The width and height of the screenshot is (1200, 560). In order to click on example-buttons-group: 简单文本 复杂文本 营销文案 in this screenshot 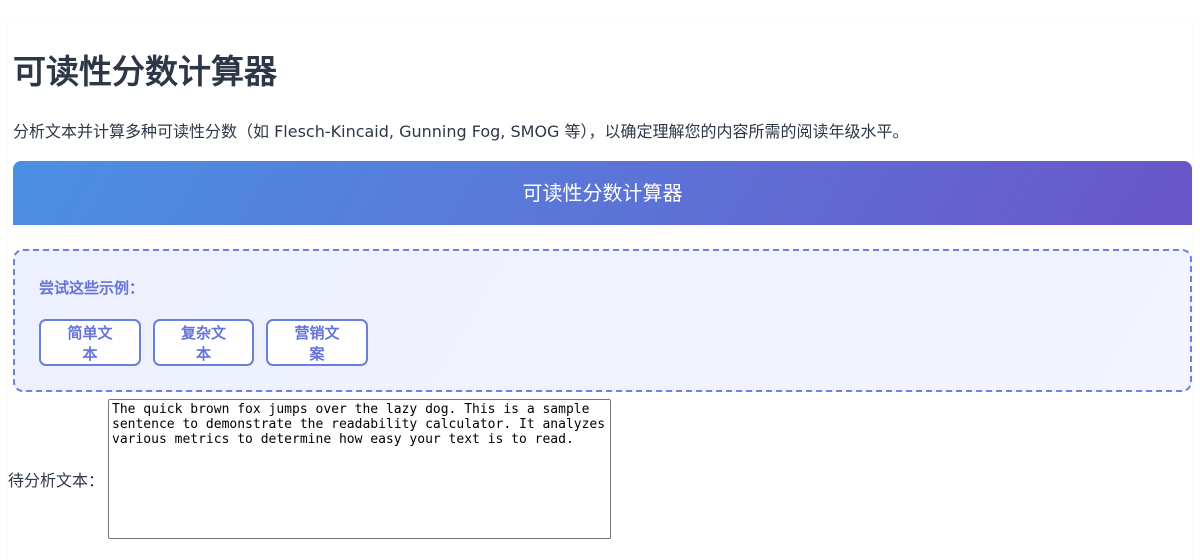, I will do `click(203, 342)`.